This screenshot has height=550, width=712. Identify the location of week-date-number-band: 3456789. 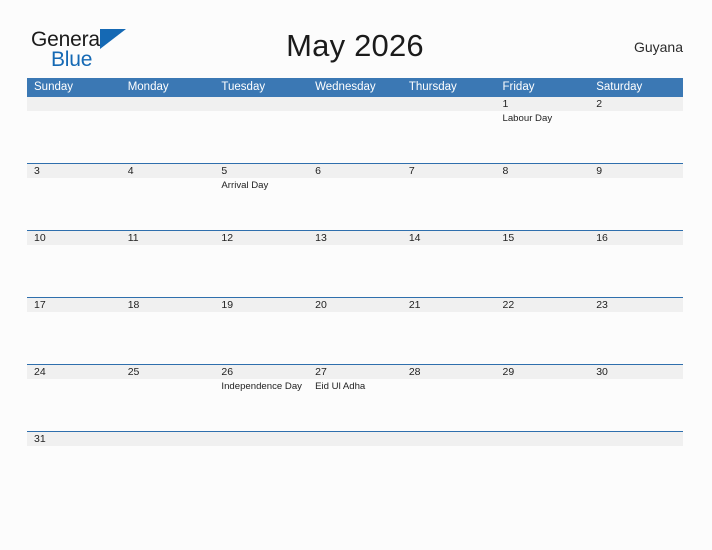
(355, 171).